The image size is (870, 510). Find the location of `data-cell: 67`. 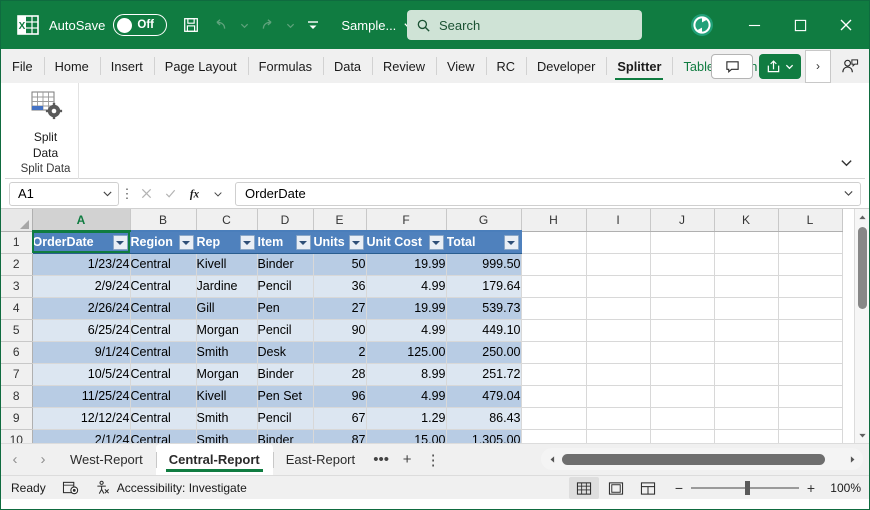

data-cell: 67 is located at coordinates (340, 418).